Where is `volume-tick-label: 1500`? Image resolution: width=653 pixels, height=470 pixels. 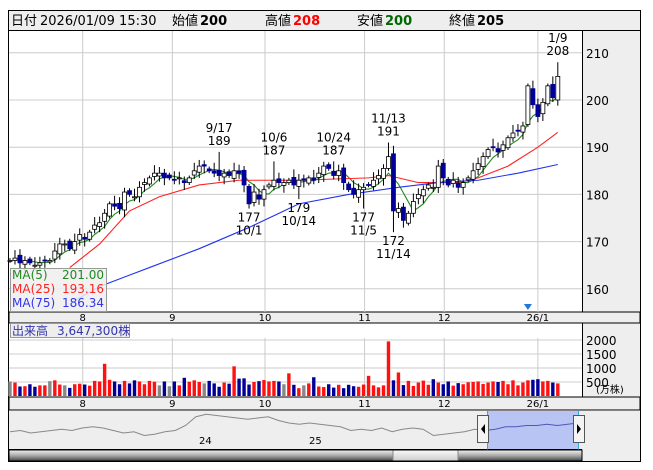
volume-tick-label: 1500 is located at coordinates (601, 355).